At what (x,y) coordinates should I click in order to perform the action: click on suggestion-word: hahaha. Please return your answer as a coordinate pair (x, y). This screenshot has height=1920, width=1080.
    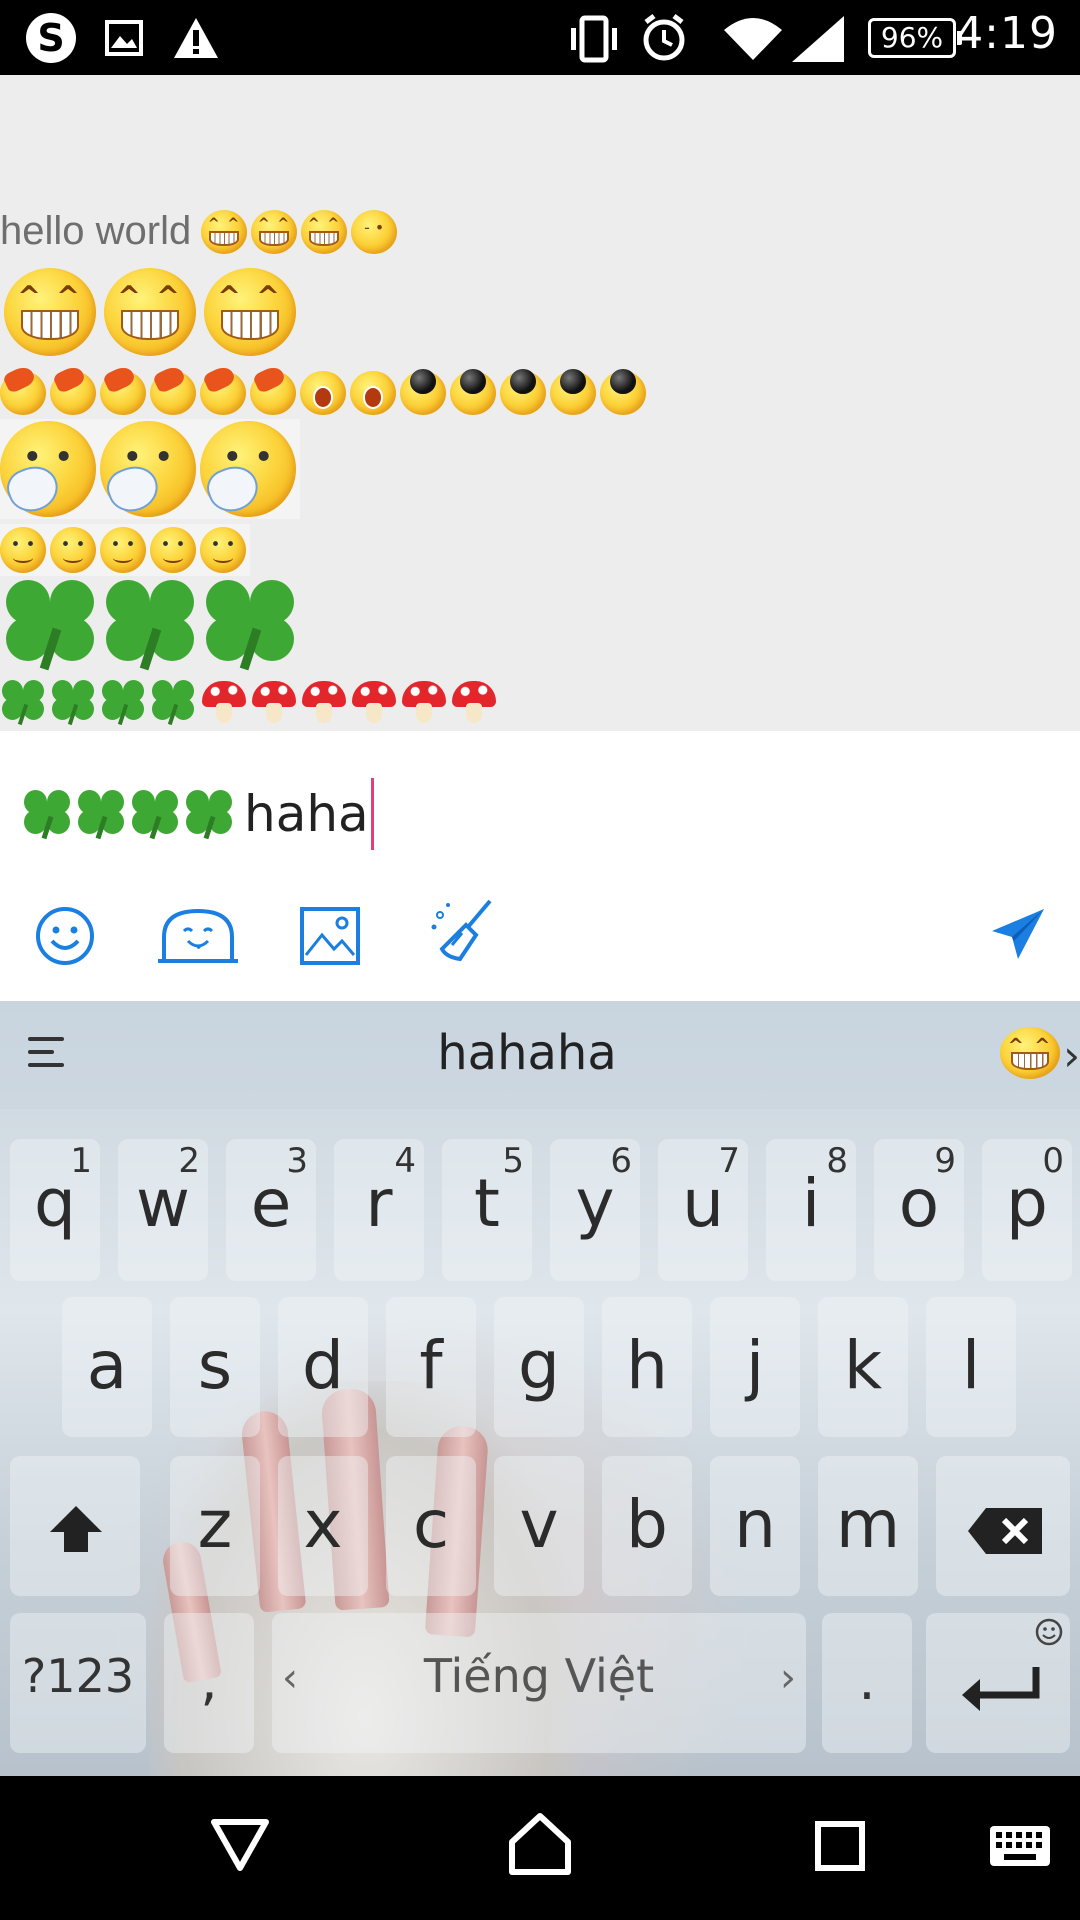
    Looking at the image, I should click on (527, 1053).